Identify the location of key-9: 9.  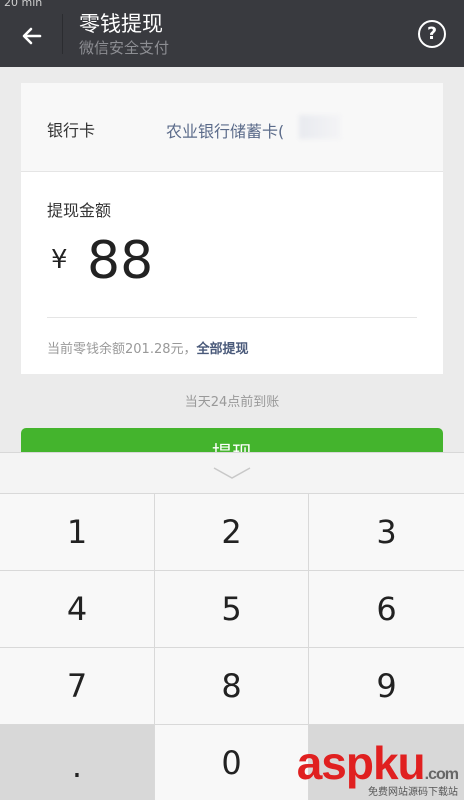
(386, 685).